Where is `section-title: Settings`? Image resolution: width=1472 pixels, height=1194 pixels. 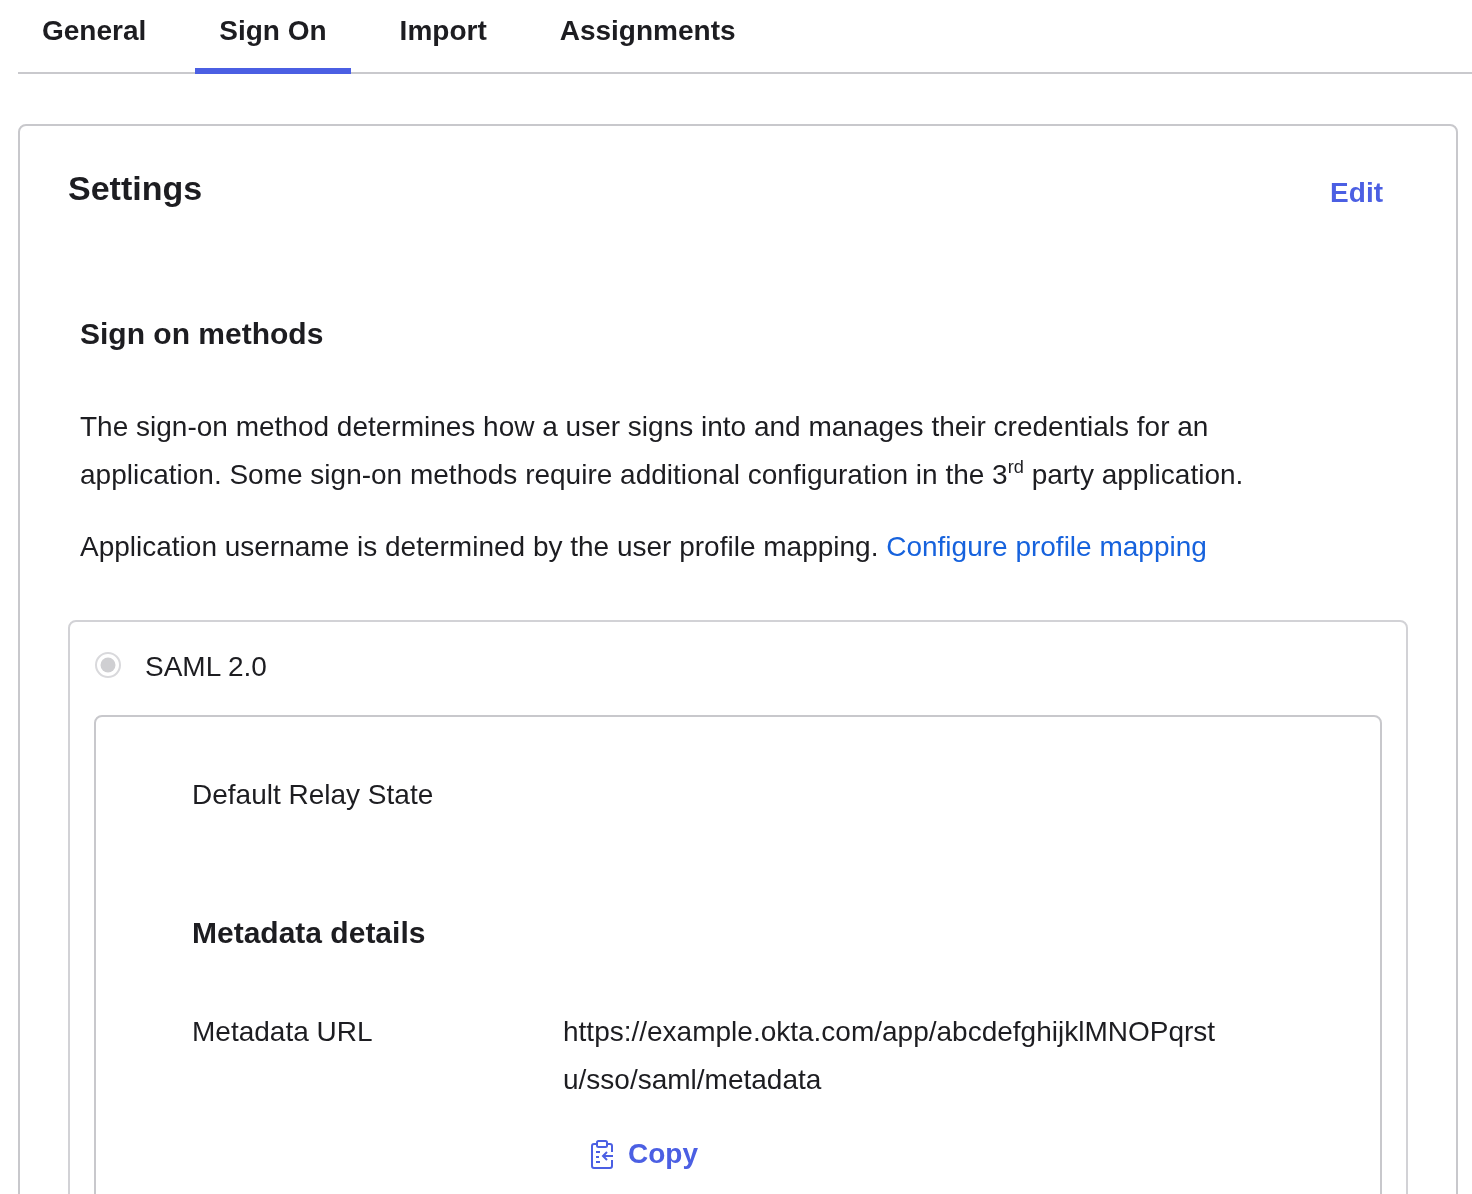 section-title: Settings is located at coordinates (135, 188).